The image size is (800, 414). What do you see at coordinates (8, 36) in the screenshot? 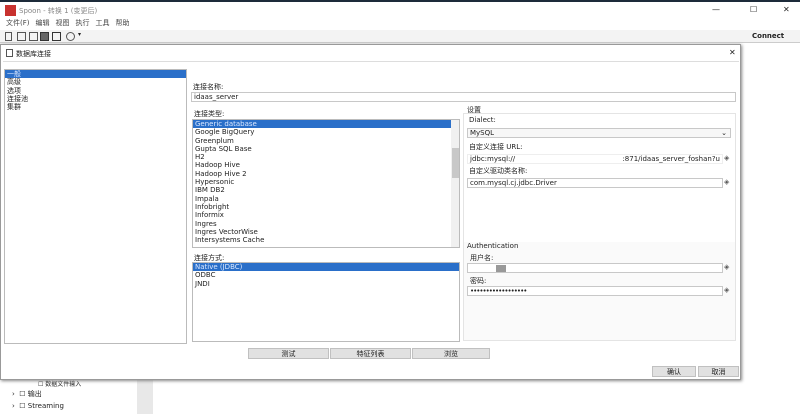
I see `new-file-icon` at bounding box center [8, 36].